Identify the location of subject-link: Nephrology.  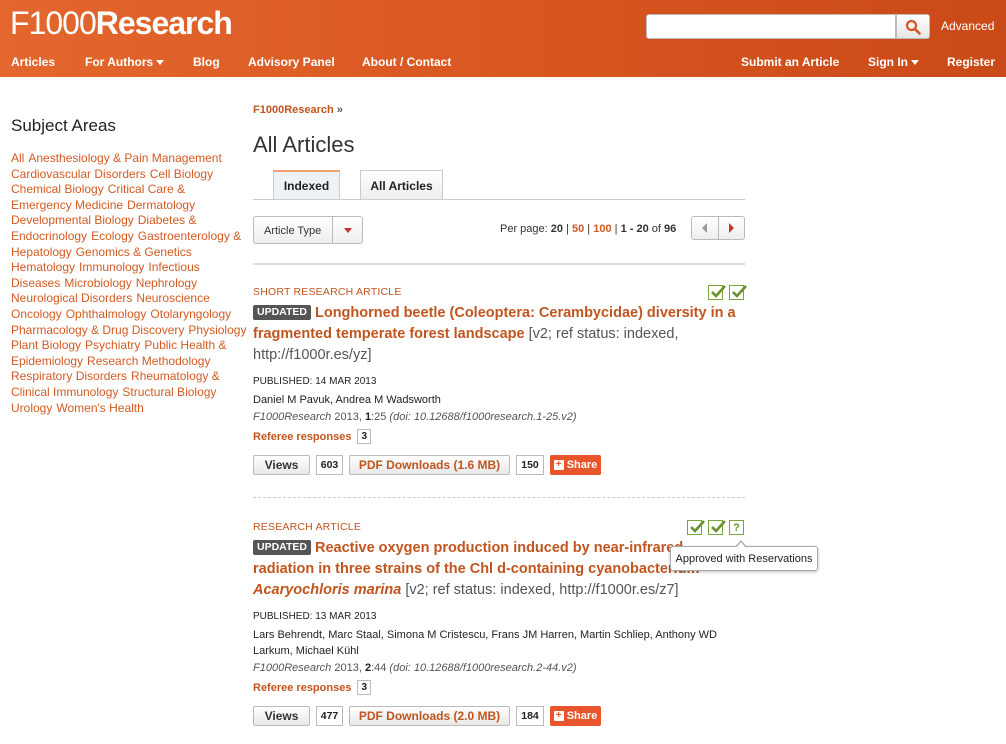
(166, 283).